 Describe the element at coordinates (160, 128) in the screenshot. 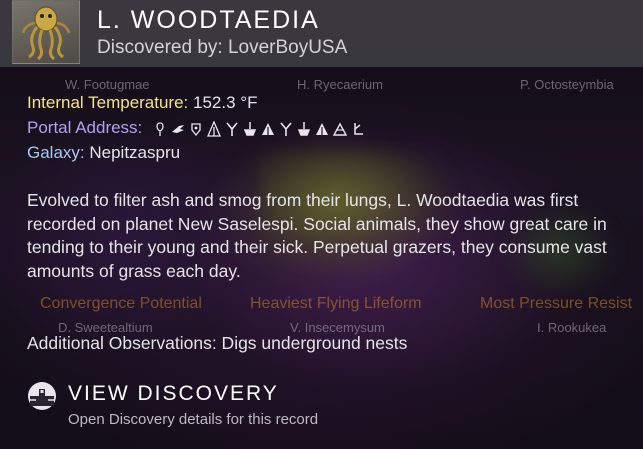

I see `portal-glyph-sunset-icon` at that location.